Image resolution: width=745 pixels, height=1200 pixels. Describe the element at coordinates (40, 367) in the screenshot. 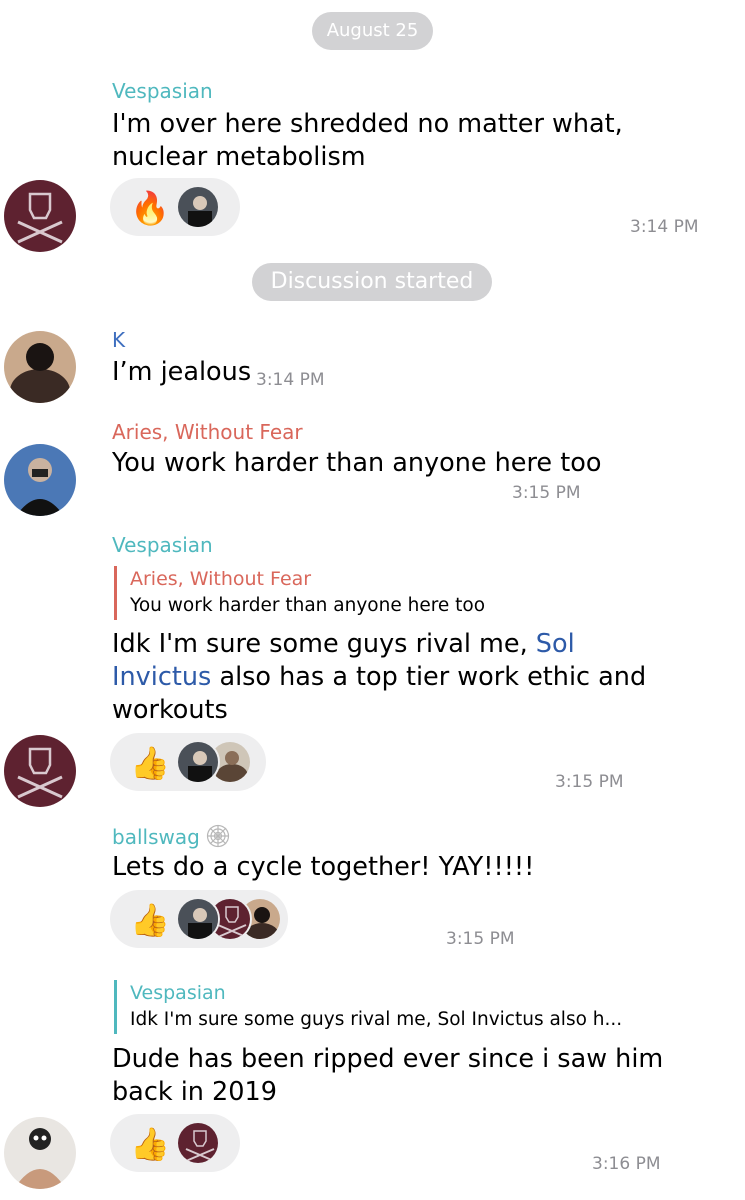

I see `k-avatar` at that location.